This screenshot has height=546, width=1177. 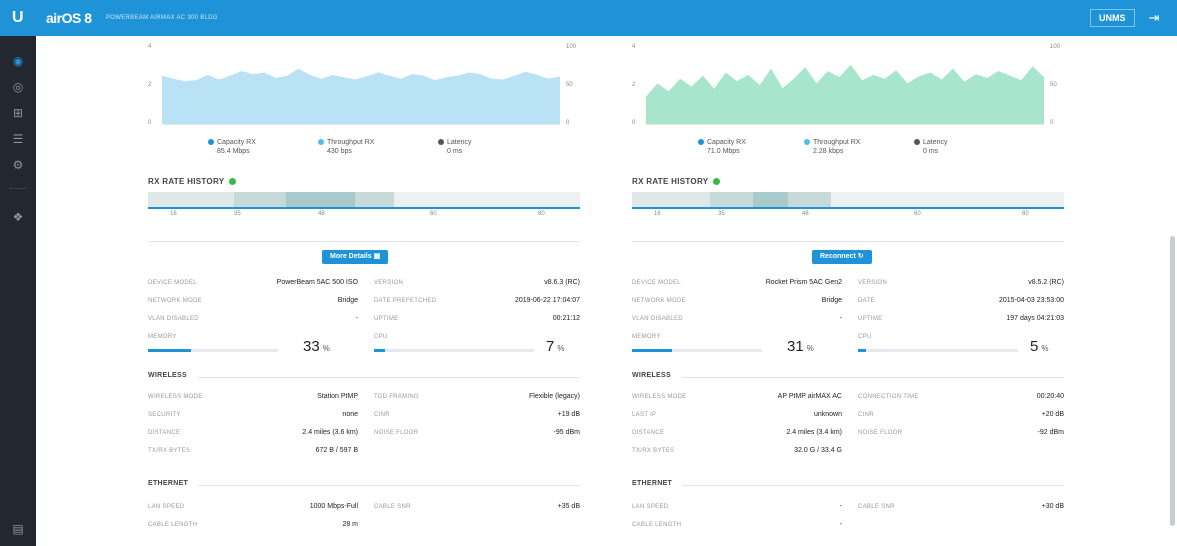 I want to click on ubiquiti-logo: U, so click(x=18, y=18).